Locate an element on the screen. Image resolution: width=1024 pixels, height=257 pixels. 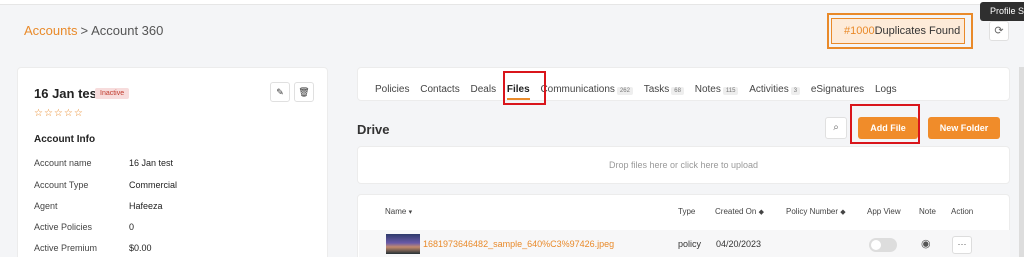
breadcrumb-accounts-link: Accounts is located at coordinates (50, 30).